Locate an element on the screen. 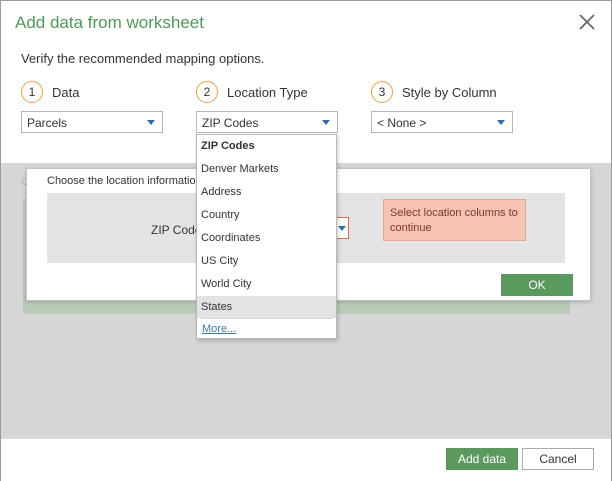  step-style-by-column: 3 Style by Column is located at coordinates (434, 92).